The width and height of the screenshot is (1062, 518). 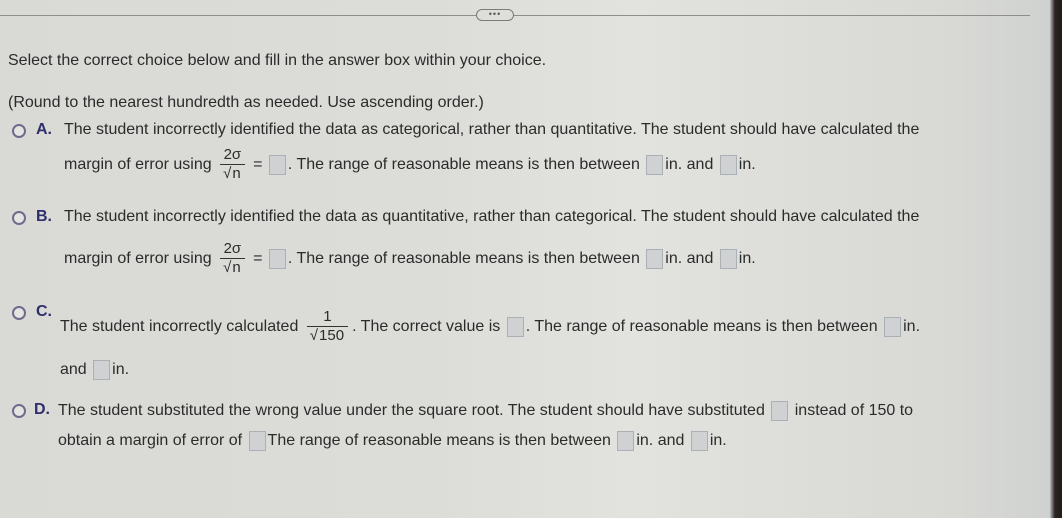 What do you see at coordinates (44, 311) in the screenshot?
I see `choice-letter: C.` at bounding box center [44, 311].